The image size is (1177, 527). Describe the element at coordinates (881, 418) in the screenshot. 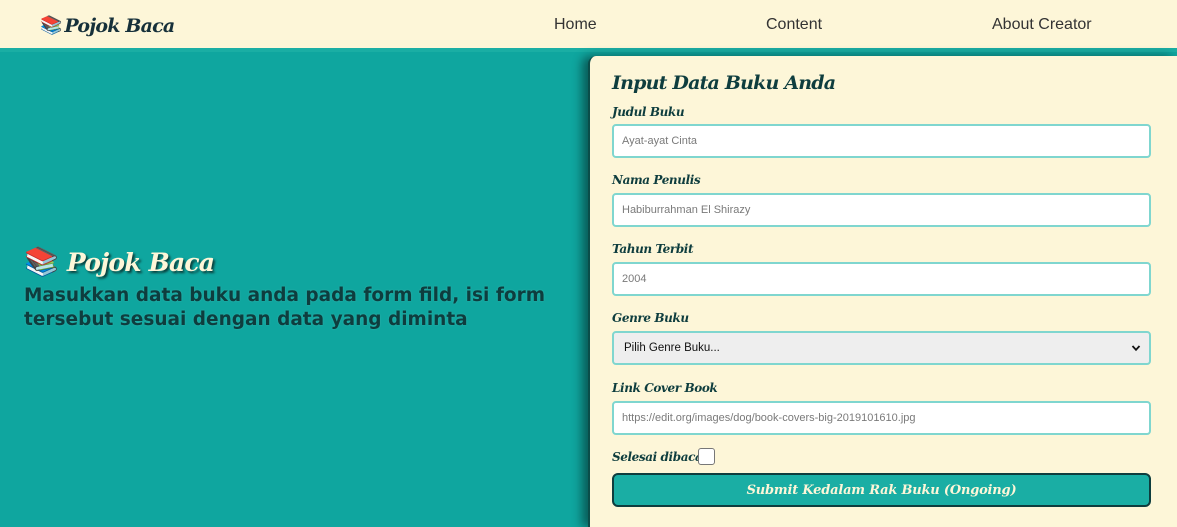

I see `link-cover-input` at that location.